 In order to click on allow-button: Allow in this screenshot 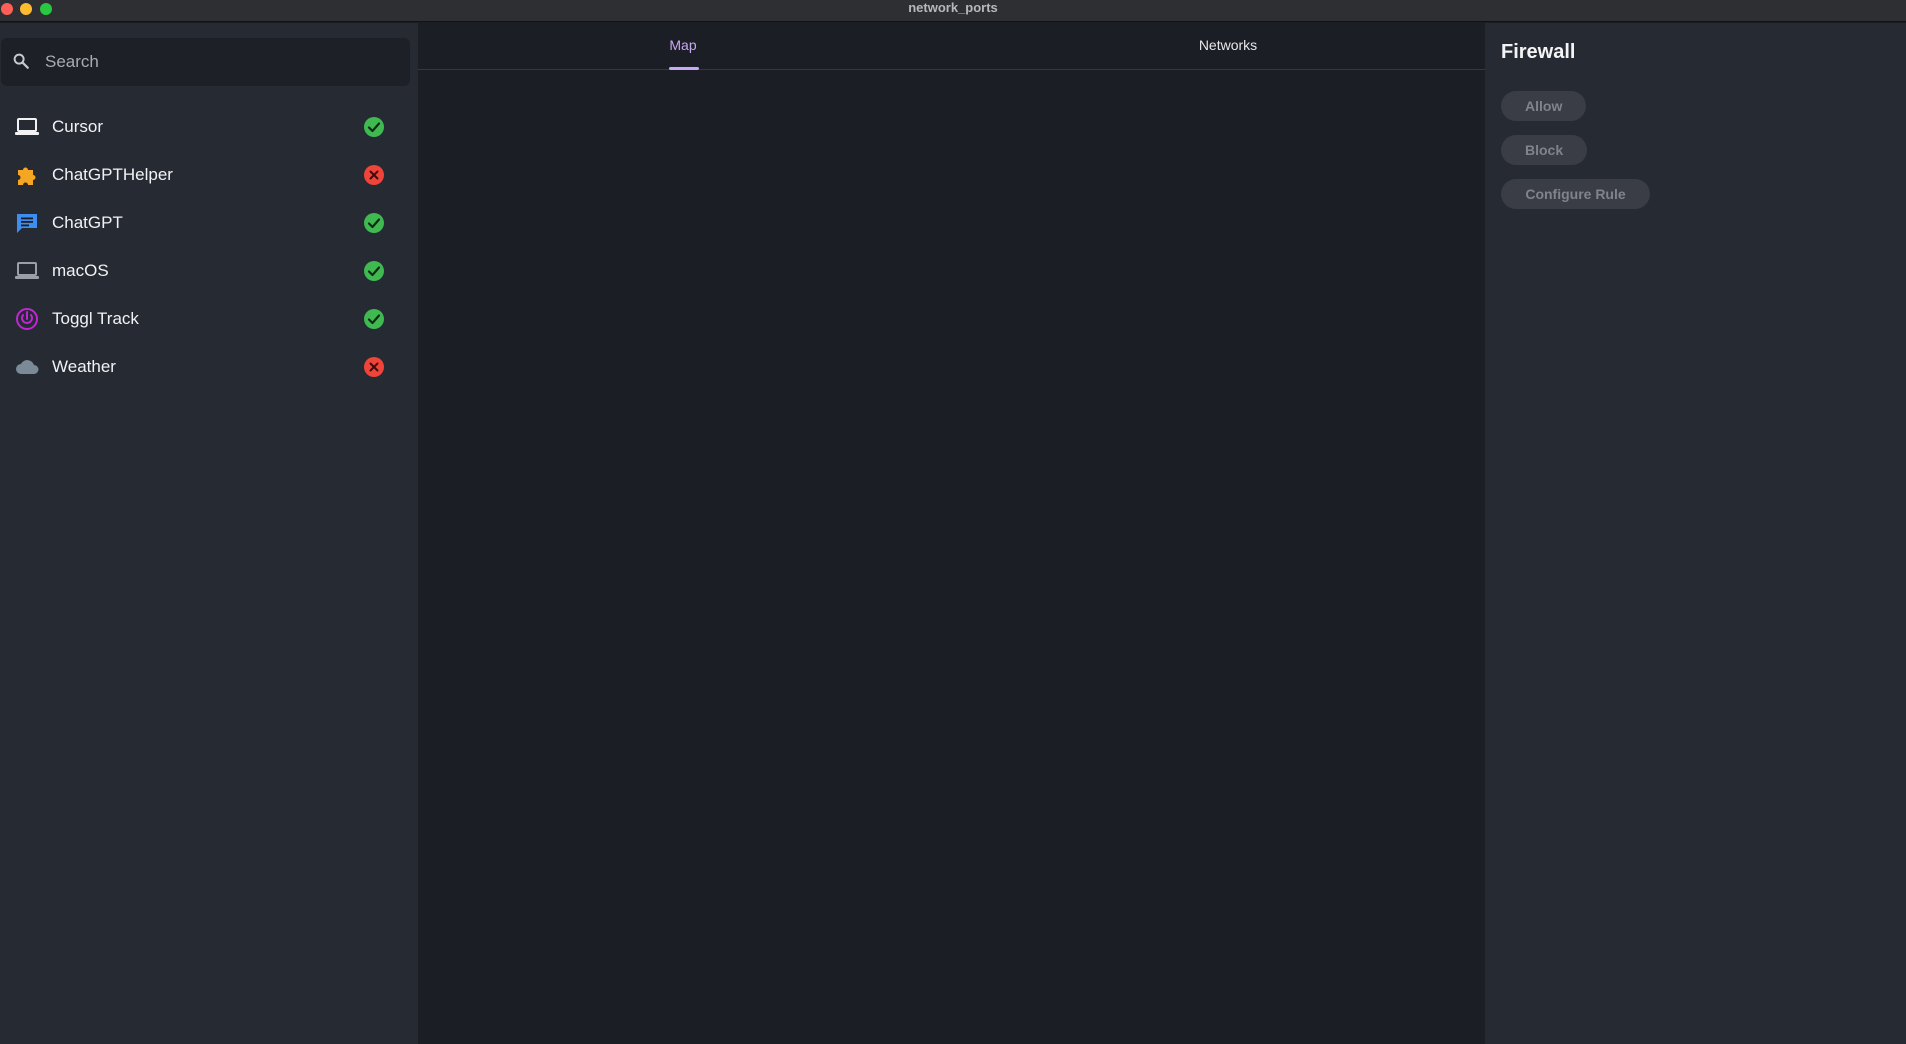, I will do `click(1543, 106)`.